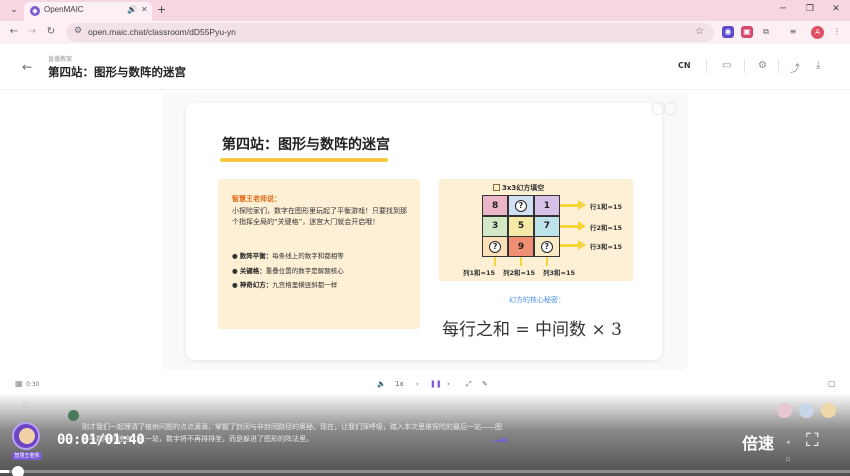 This screenshot has width=850, height=476. What do you see at coordinates (546, 205) in the screenshot?
I see `magic-square-cell: 1` at bounding box center [546, 205].